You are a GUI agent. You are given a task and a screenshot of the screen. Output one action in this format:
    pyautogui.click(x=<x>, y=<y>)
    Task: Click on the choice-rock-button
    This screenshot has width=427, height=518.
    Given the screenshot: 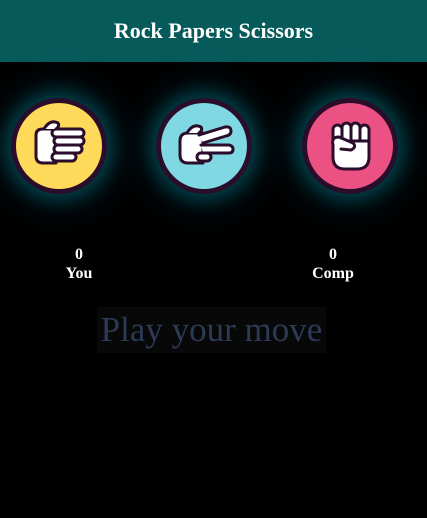 What is the action you would take?
    pyautogui.click(x=350, y=146)
    